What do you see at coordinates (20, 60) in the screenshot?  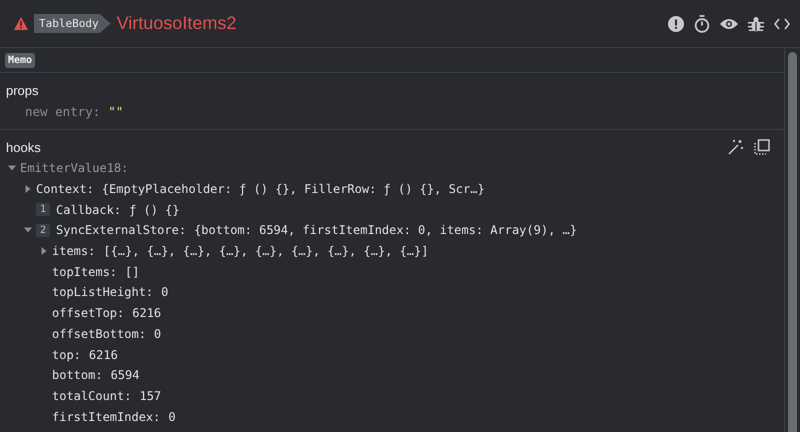 I see `memo-badge: Memo` at bounding box center [20, 60].